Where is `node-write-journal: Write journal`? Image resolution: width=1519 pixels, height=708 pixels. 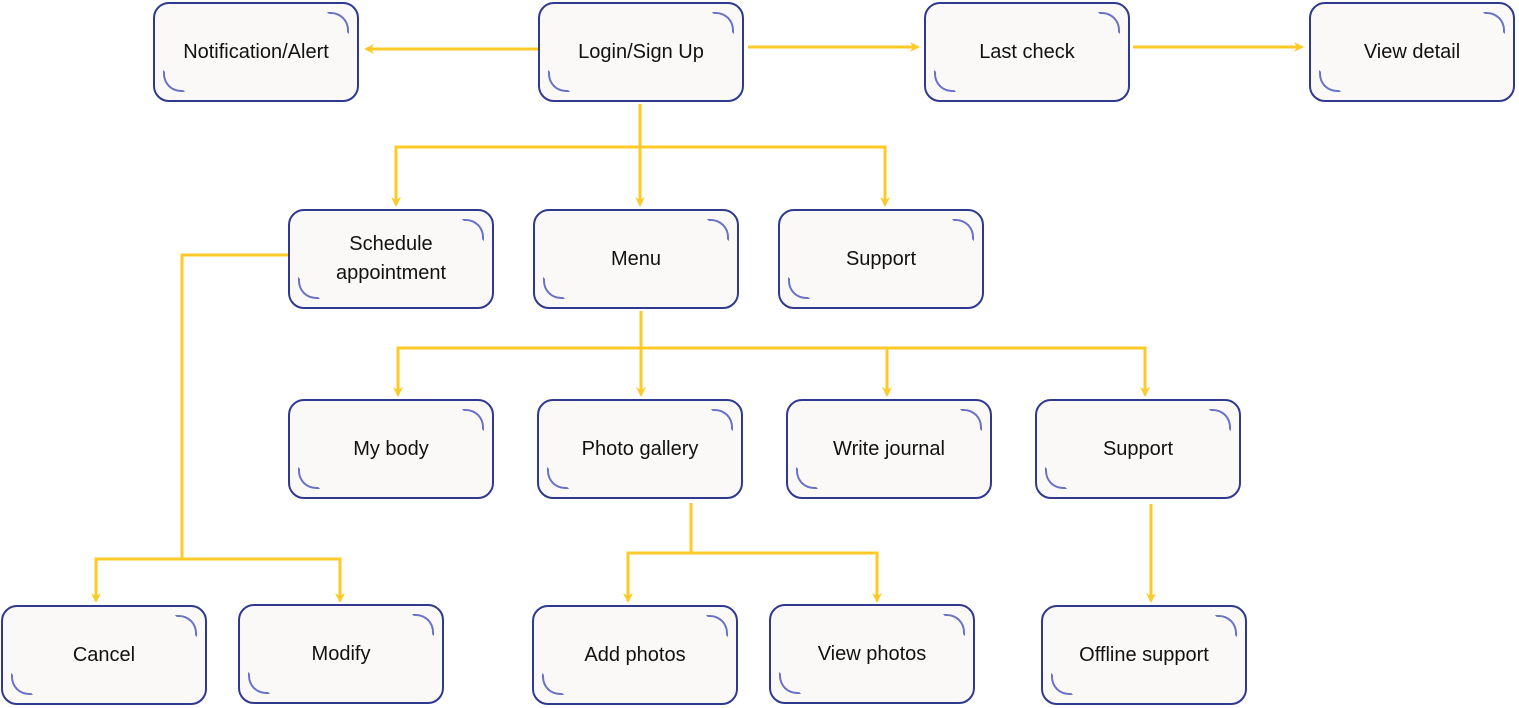
node-write-journal: Write journal is located at coordinates (889, 449).